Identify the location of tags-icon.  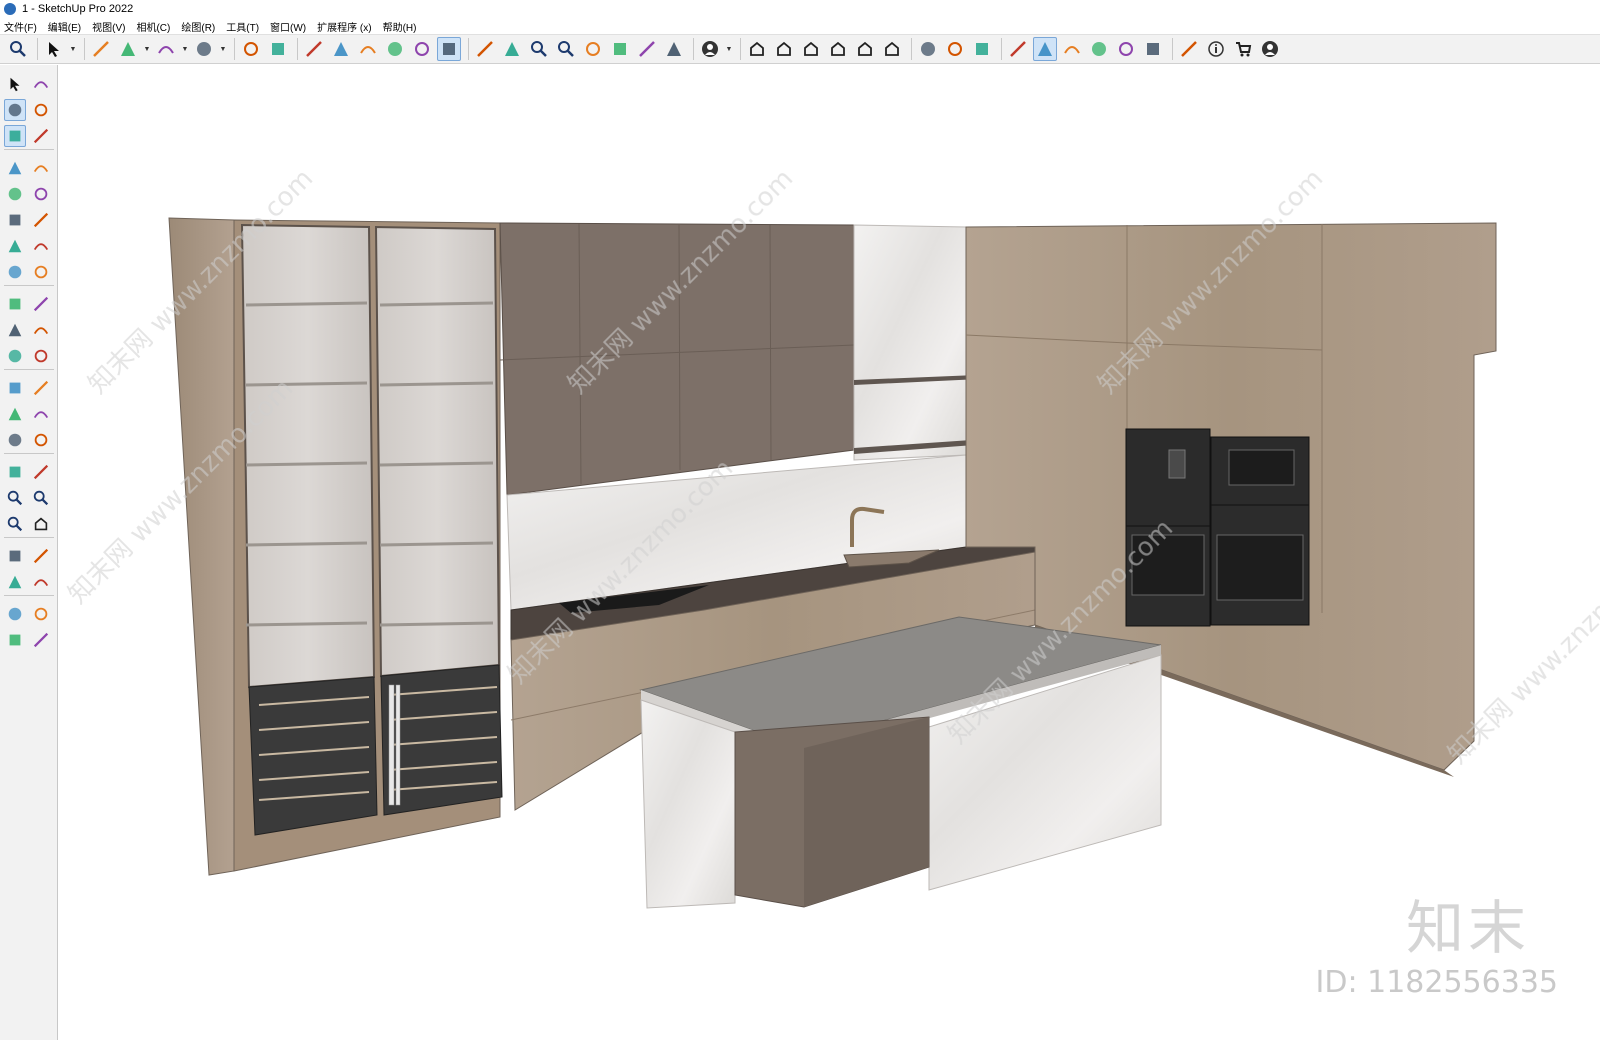
(620, 49).